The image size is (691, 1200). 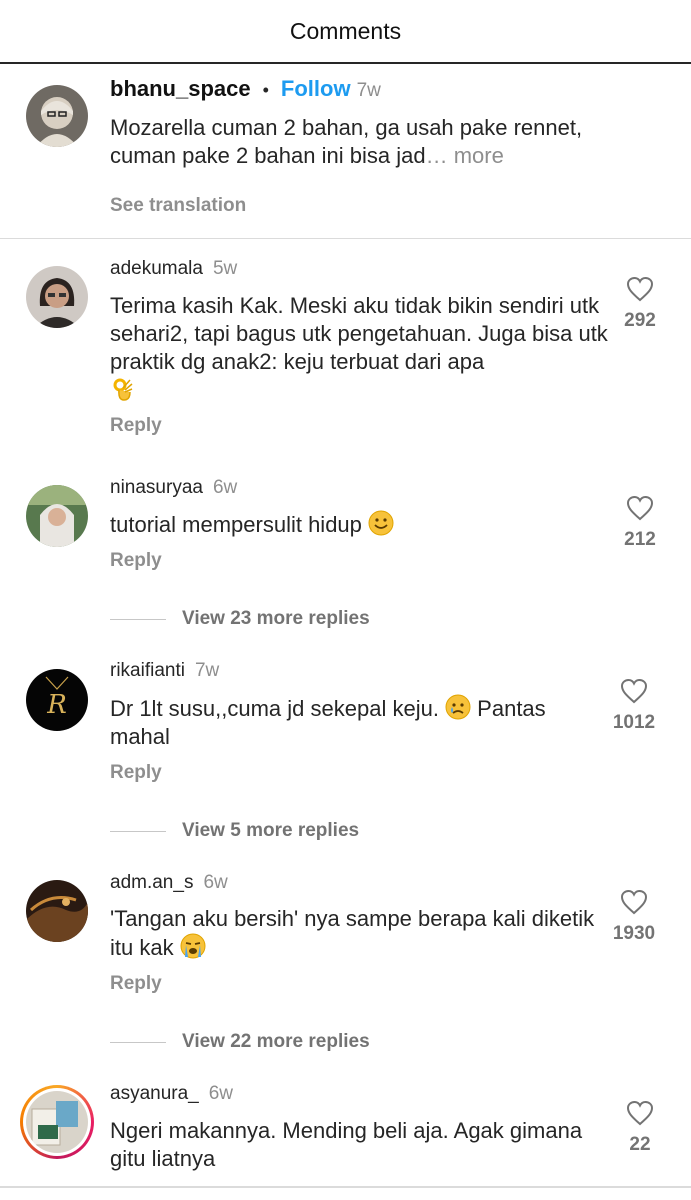 I want to click on comment-username: adm.an_s, so click(x=151, y=883).